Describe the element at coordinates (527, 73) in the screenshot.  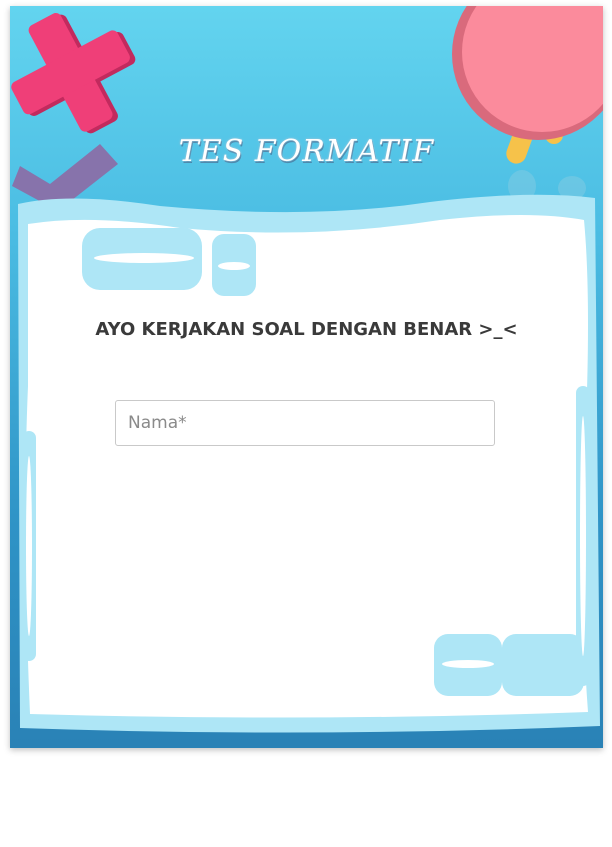
I see `pink-circle` at that location.